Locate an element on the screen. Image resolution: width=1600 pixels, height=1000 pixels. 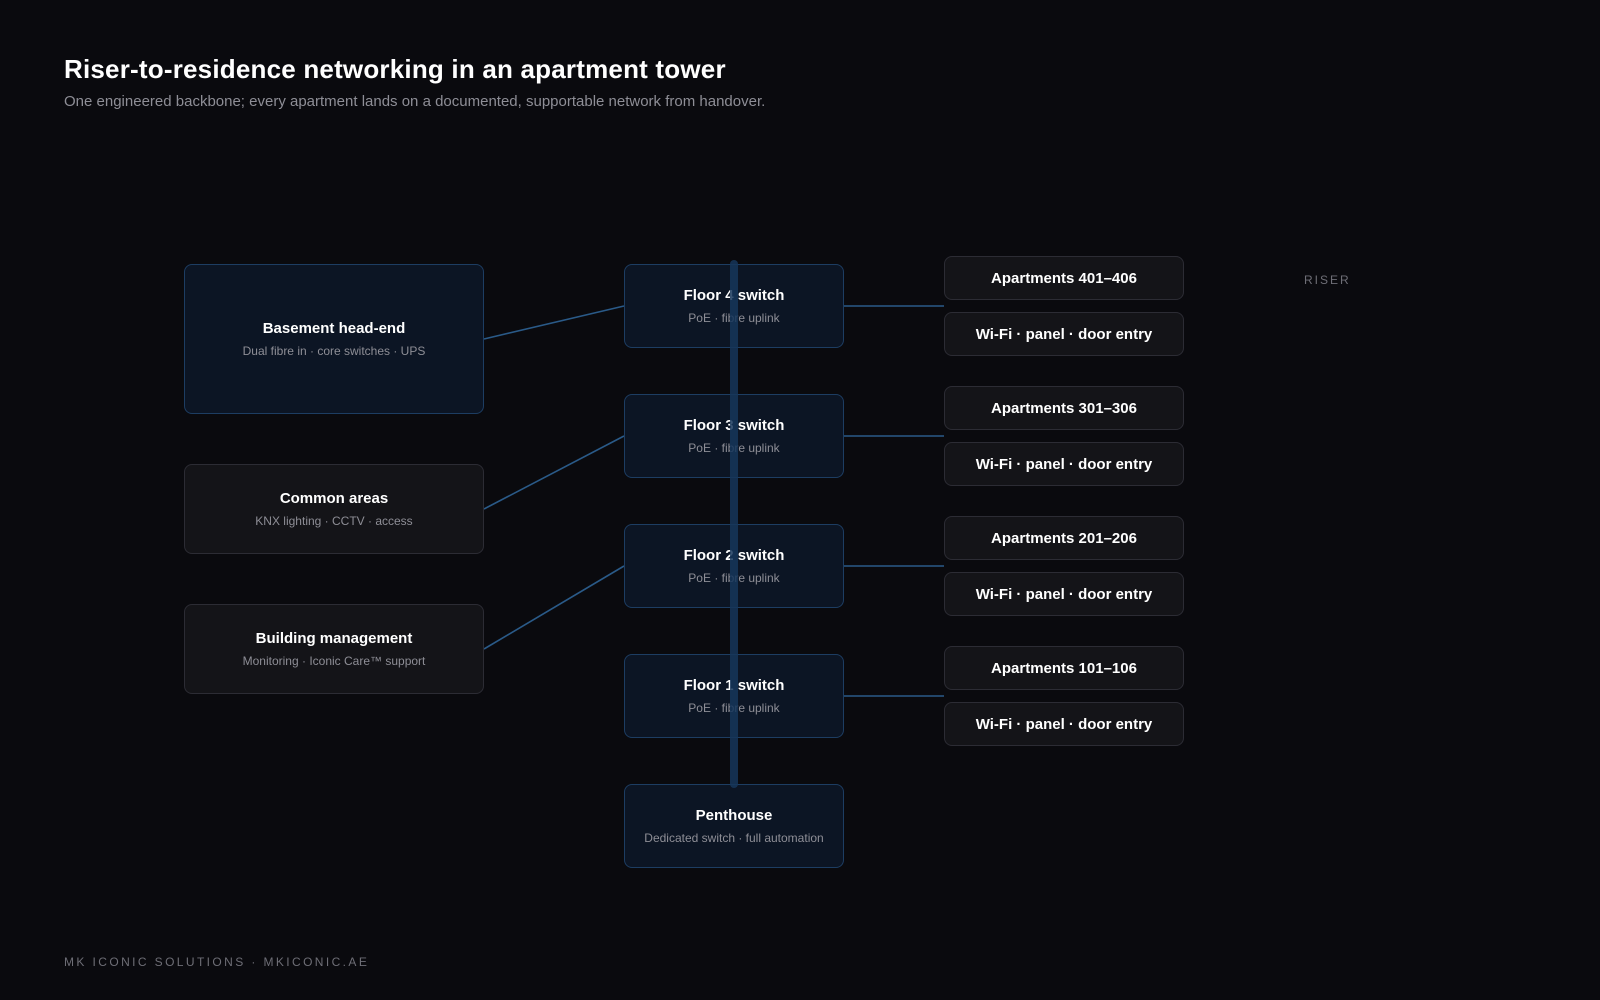
link-bms-floor2 is located at coordinates (554, 607).